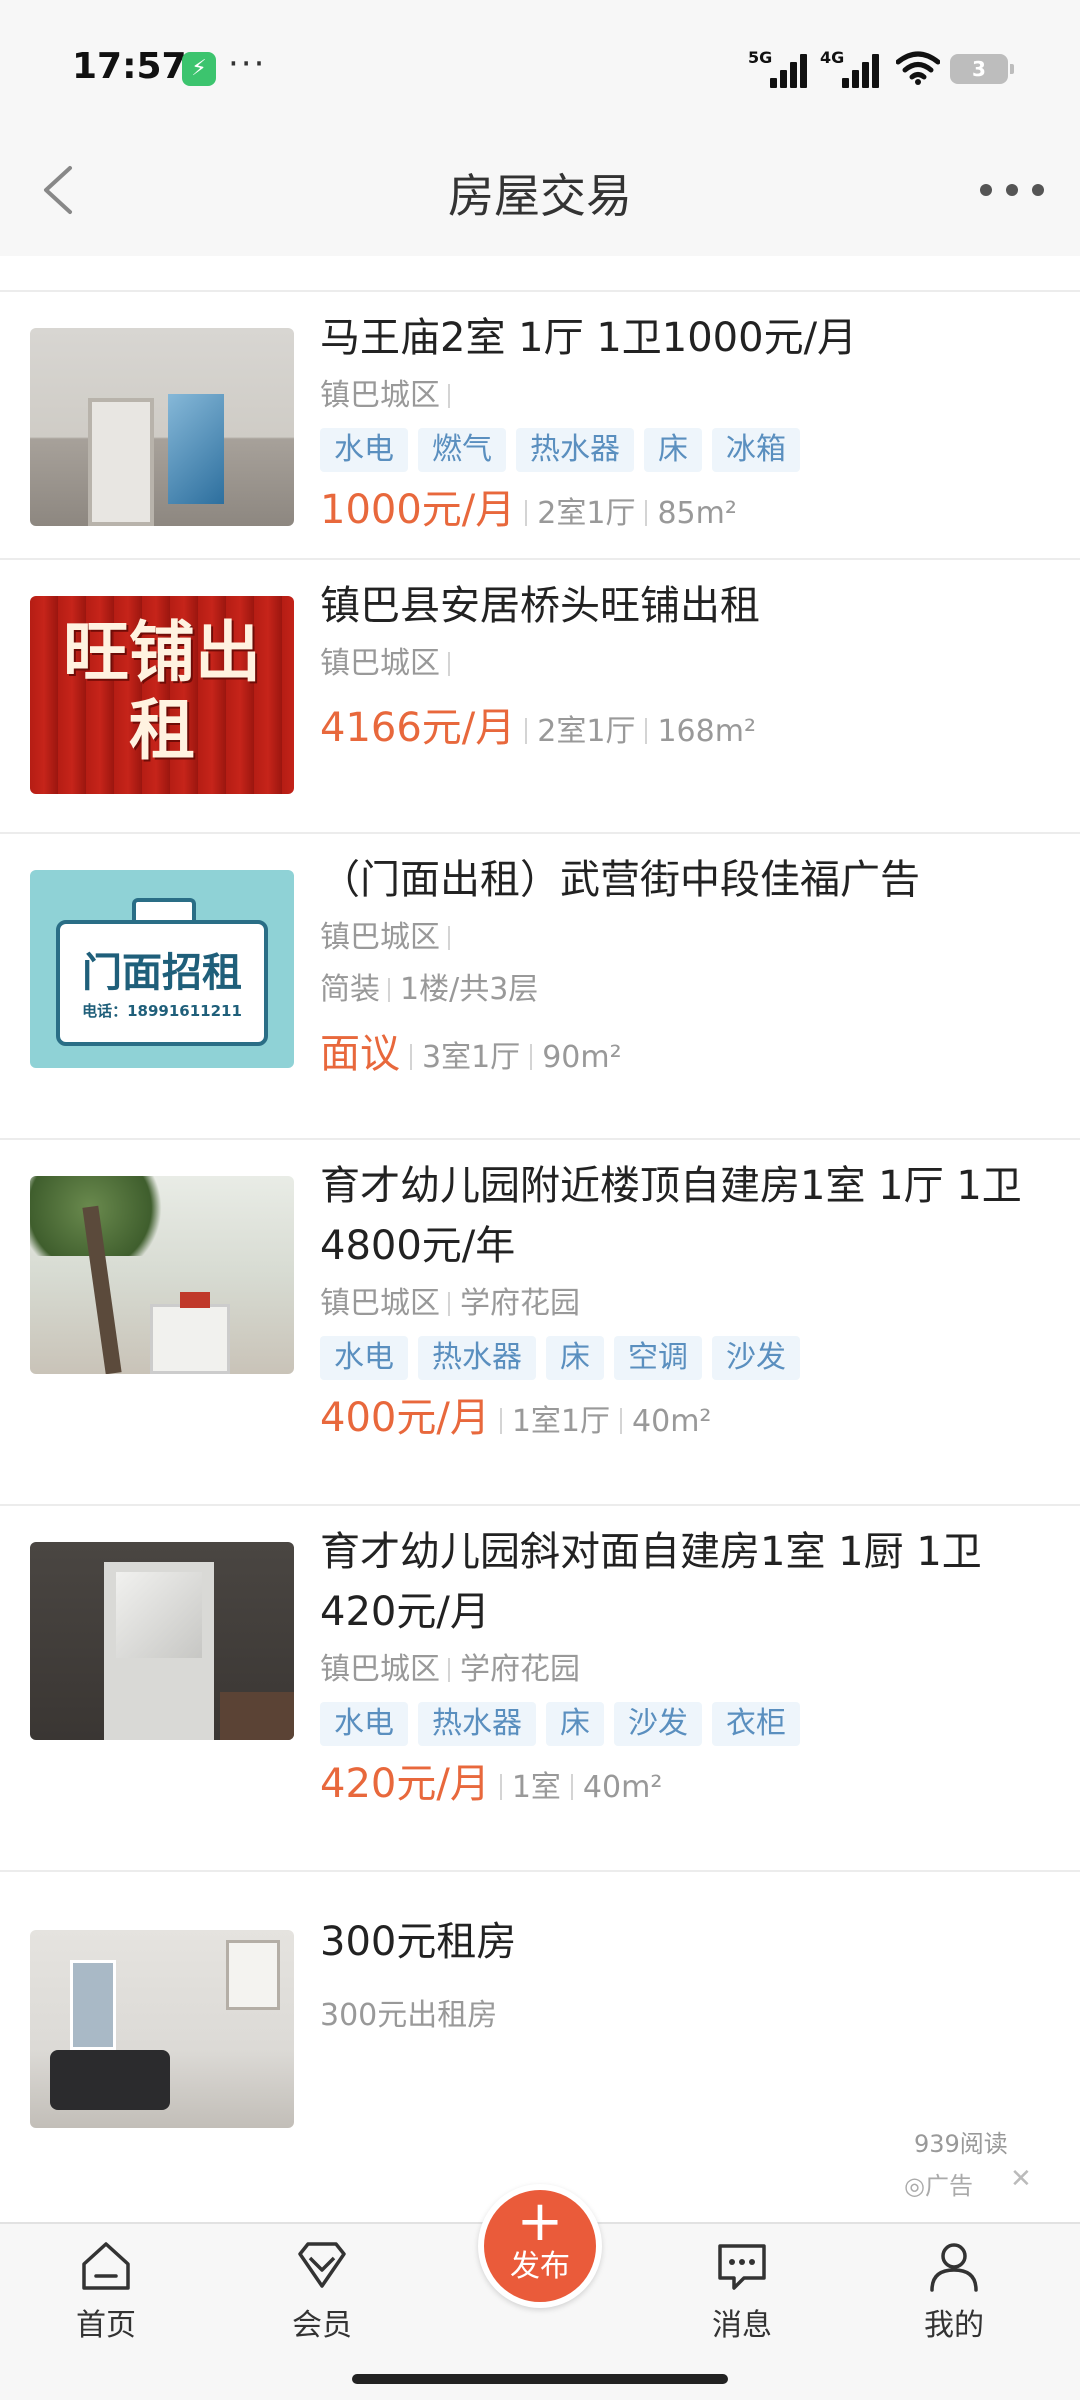  I want to click on tab-mine-label: 我的, so click(954, 2325).